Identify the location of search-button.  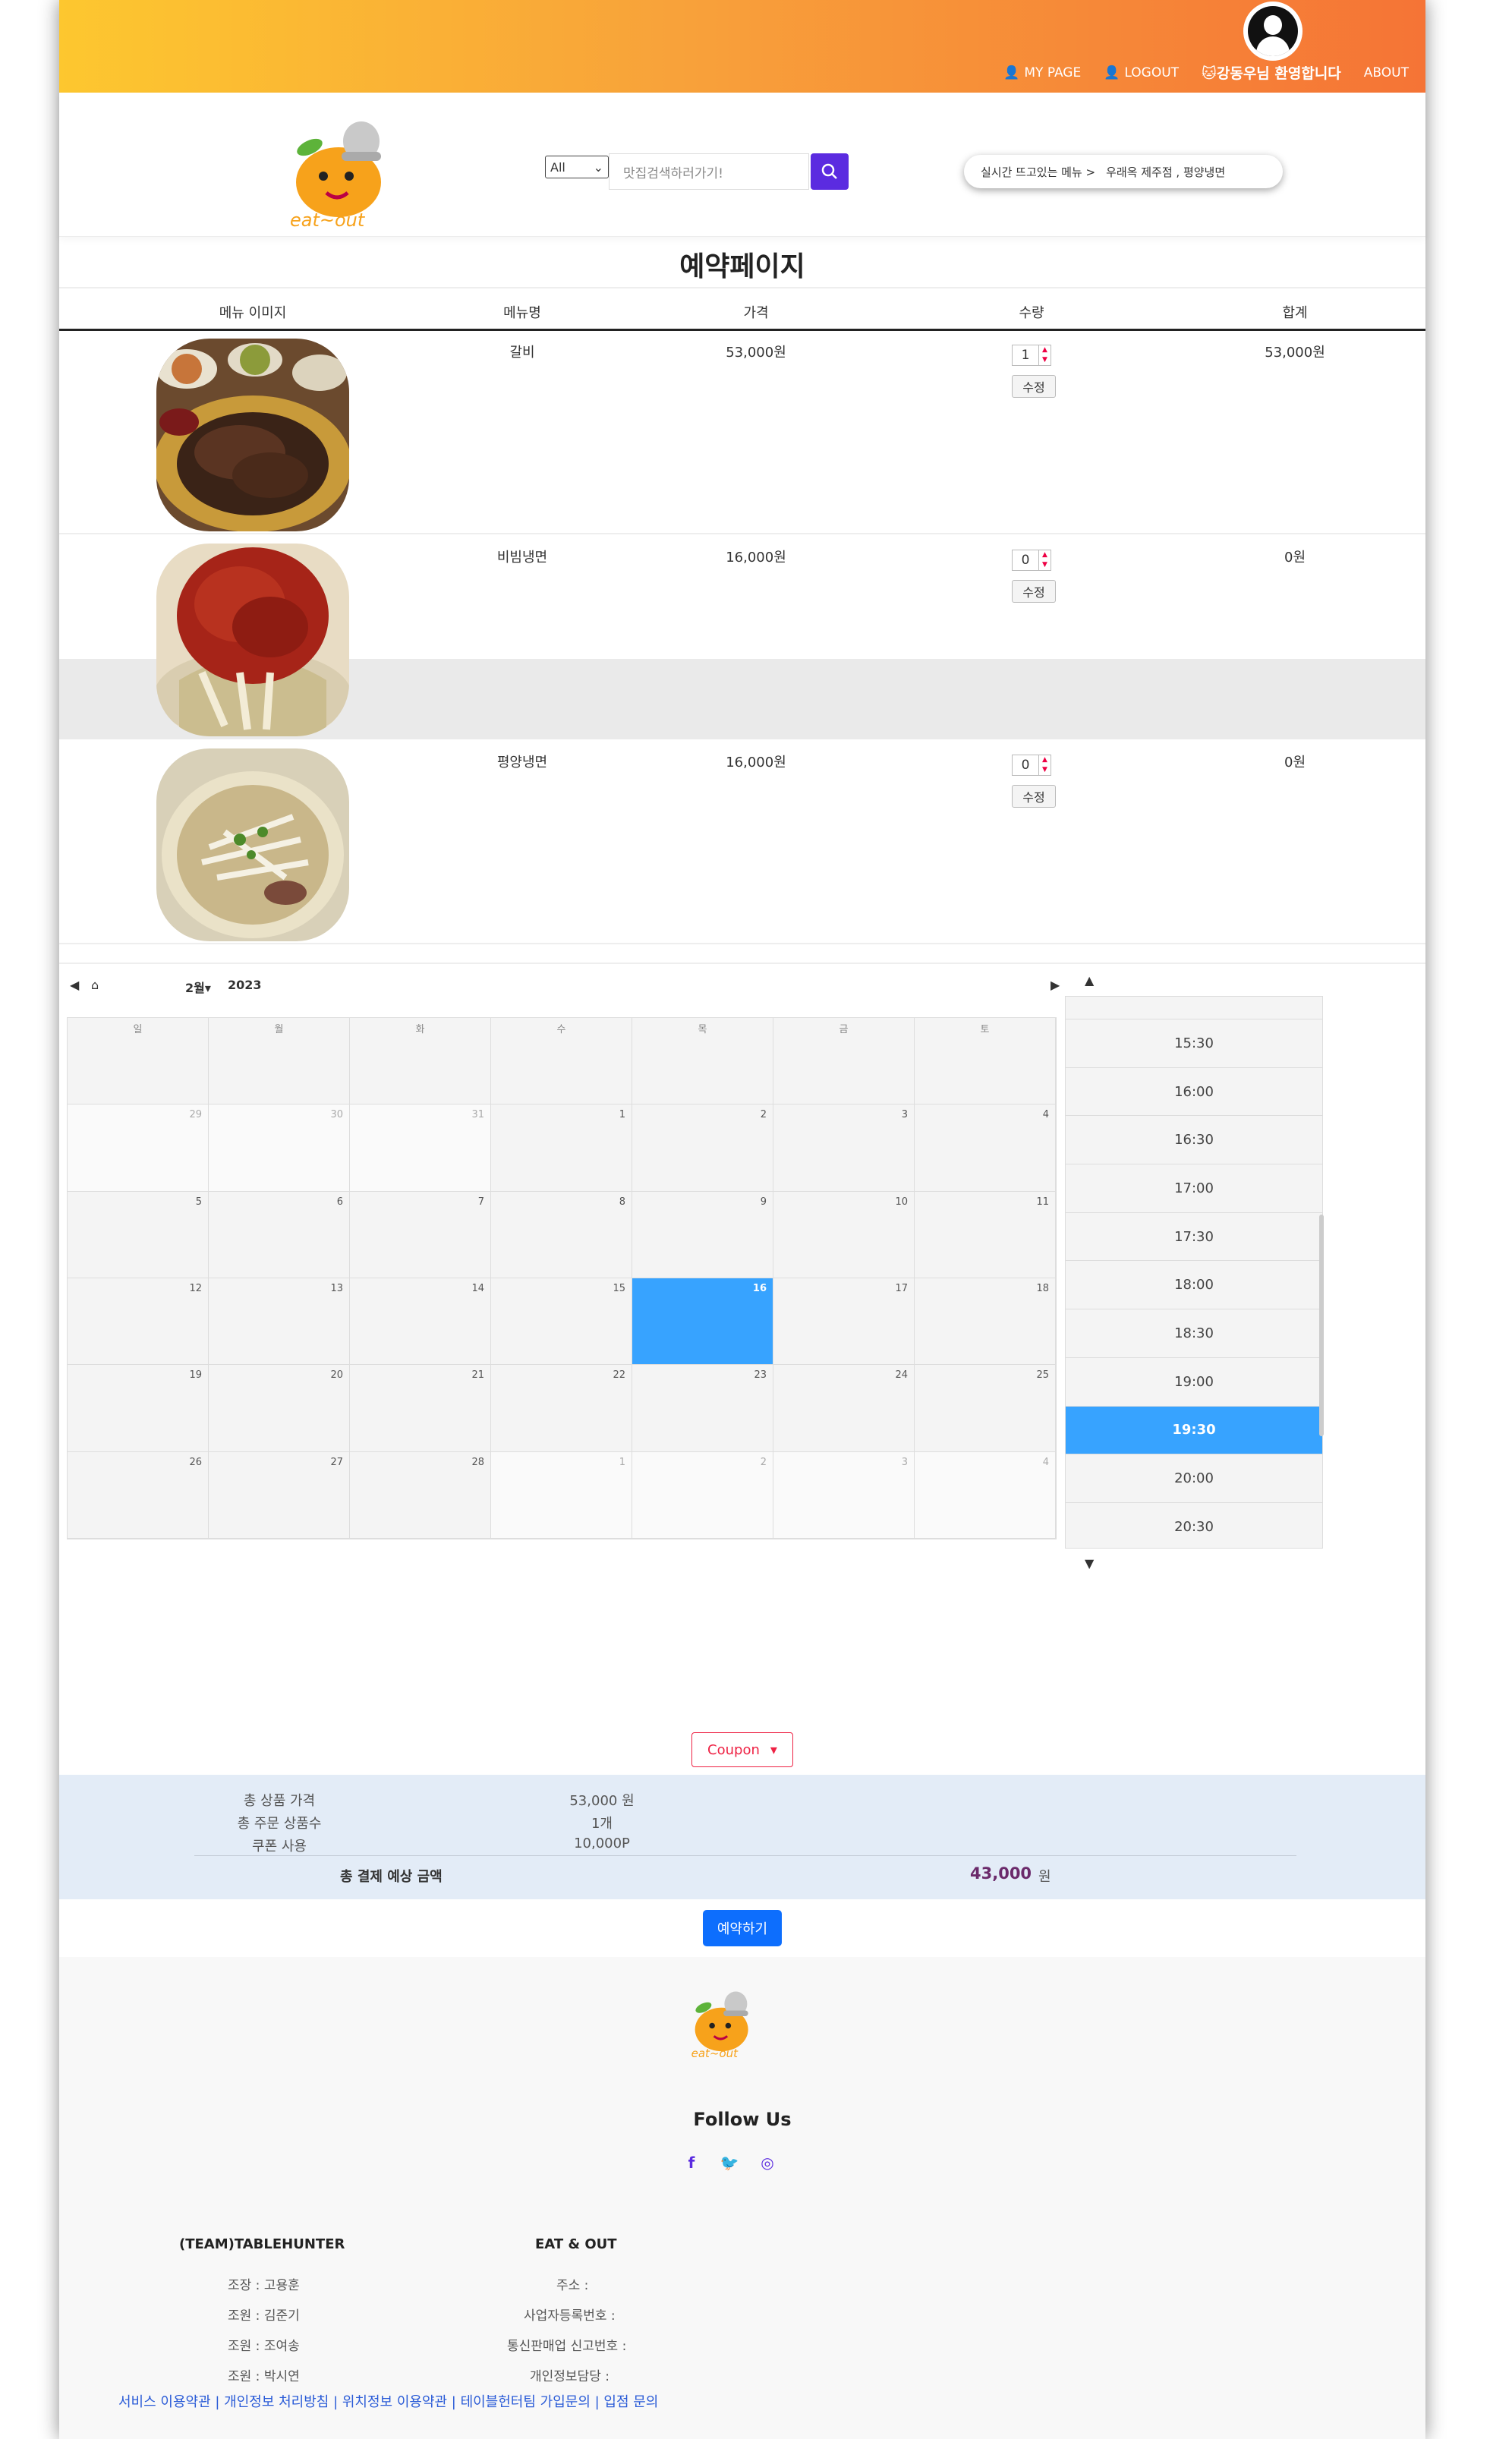
(830, 171).